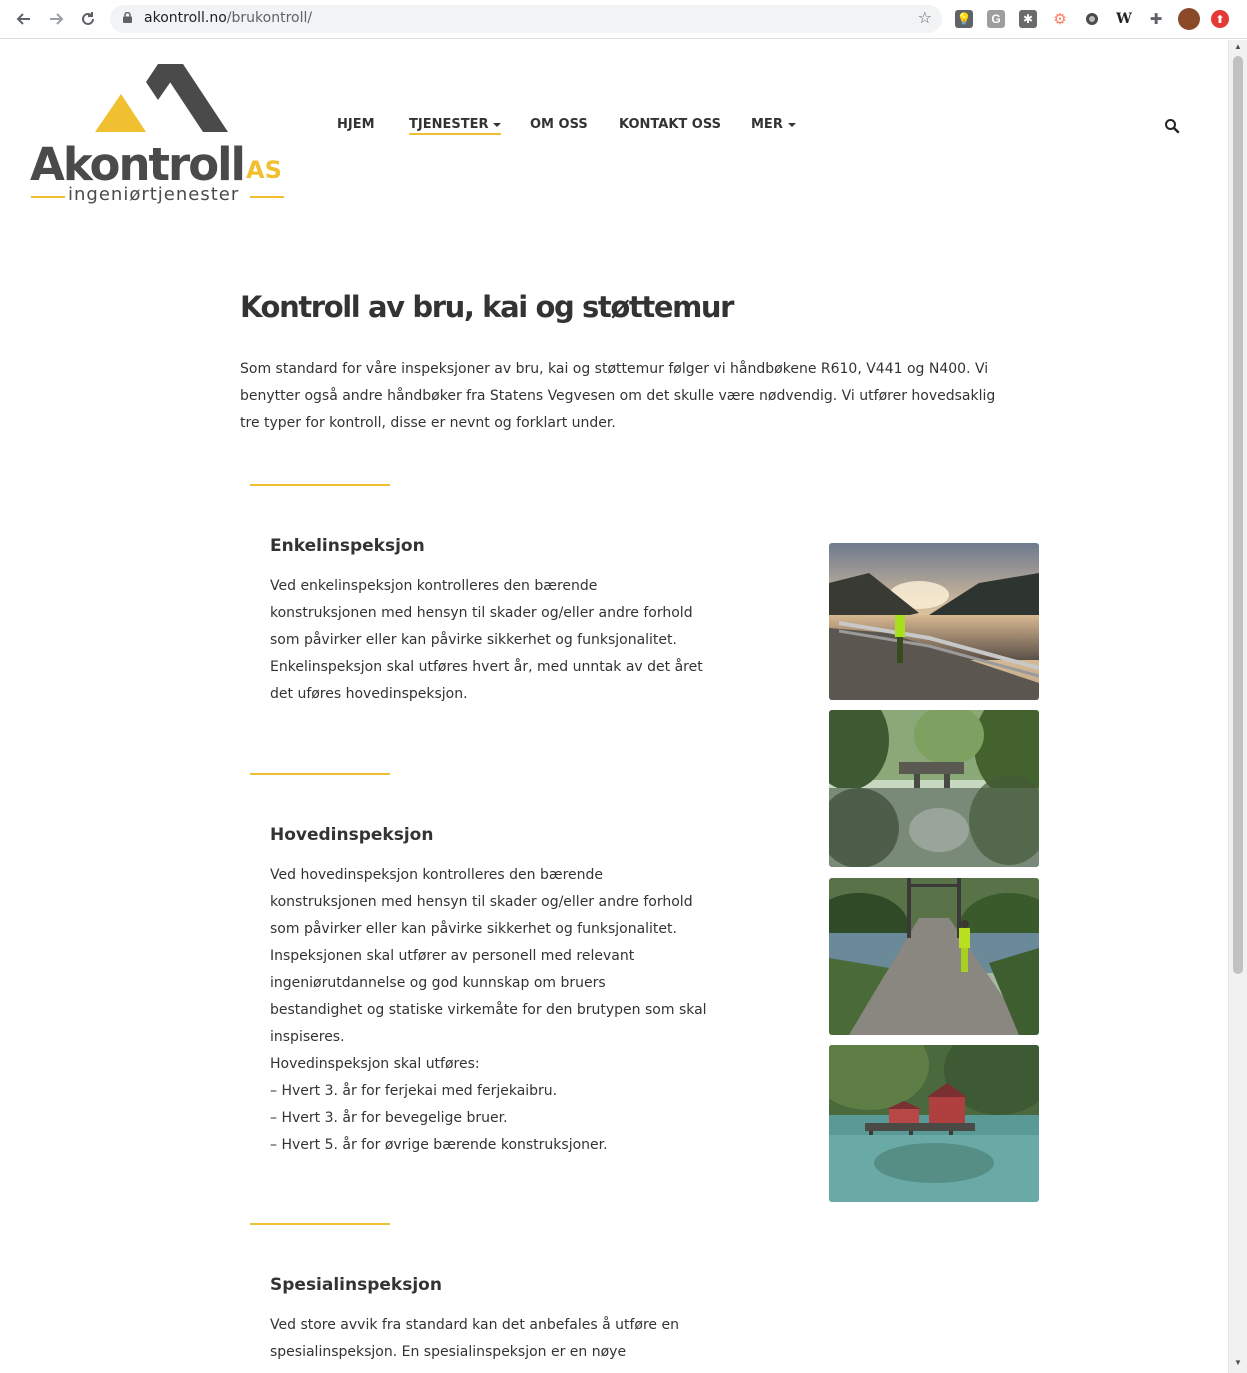  What do you see at coordinates (48, 197) in the screenshot?
I see `logo-line-left` at bounding box center [48, 197].